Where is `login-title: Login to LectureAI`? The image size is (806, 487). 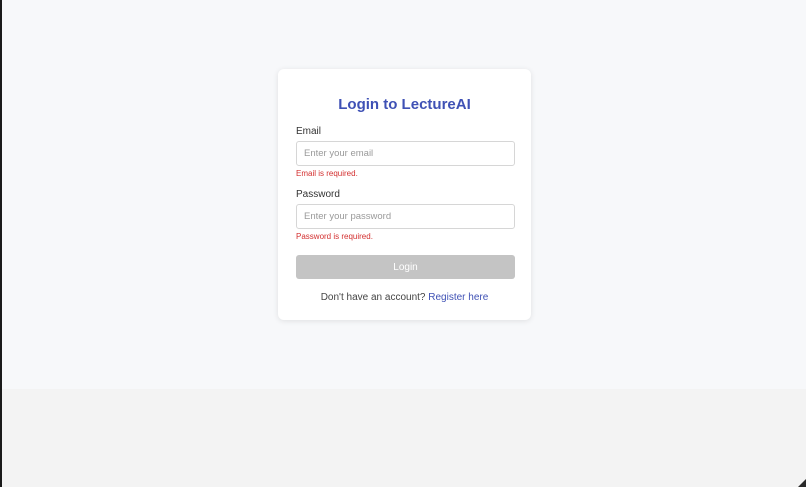 login-title: Login to LectureAI is located at coordinates (404, 104).